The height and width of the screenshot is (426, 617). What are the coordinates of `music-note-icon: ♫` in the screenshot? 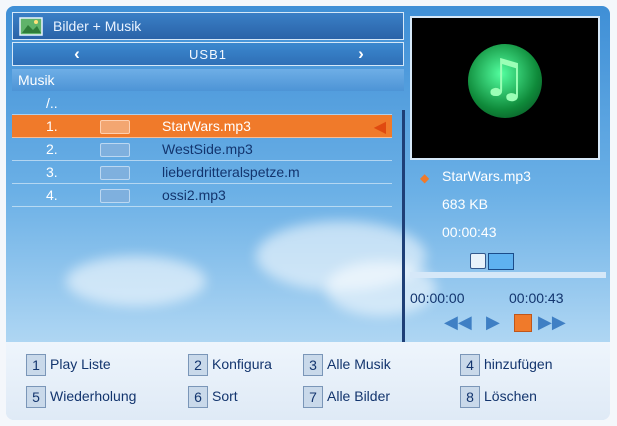 It's located at (505, 81).